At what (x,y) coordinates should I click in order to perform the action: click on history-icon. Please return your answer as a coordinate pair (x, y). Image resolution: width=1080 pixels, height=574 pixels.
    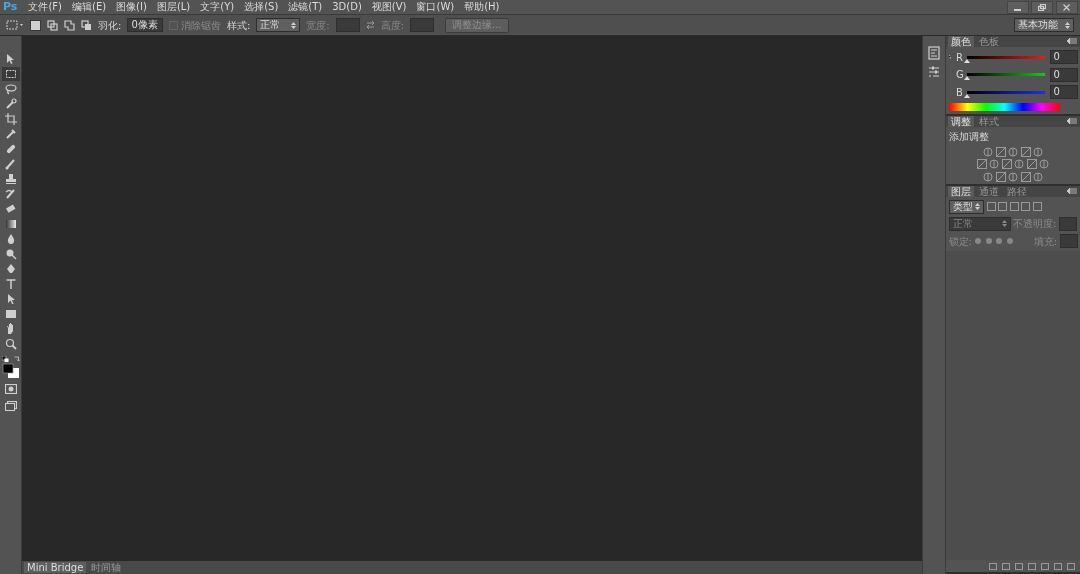
    Looking at the image, I should click on (934, 53).